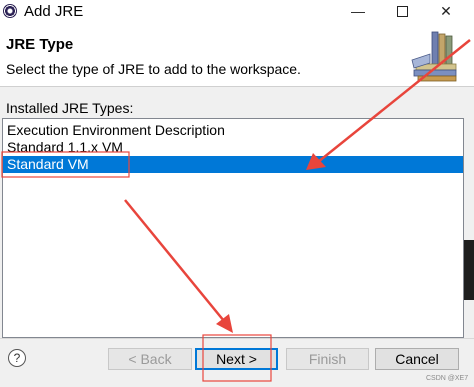 The width and height of the screenshot is (474, 387). I want to click on list-item-standard-vm: Standard VM, so click(233, 164).